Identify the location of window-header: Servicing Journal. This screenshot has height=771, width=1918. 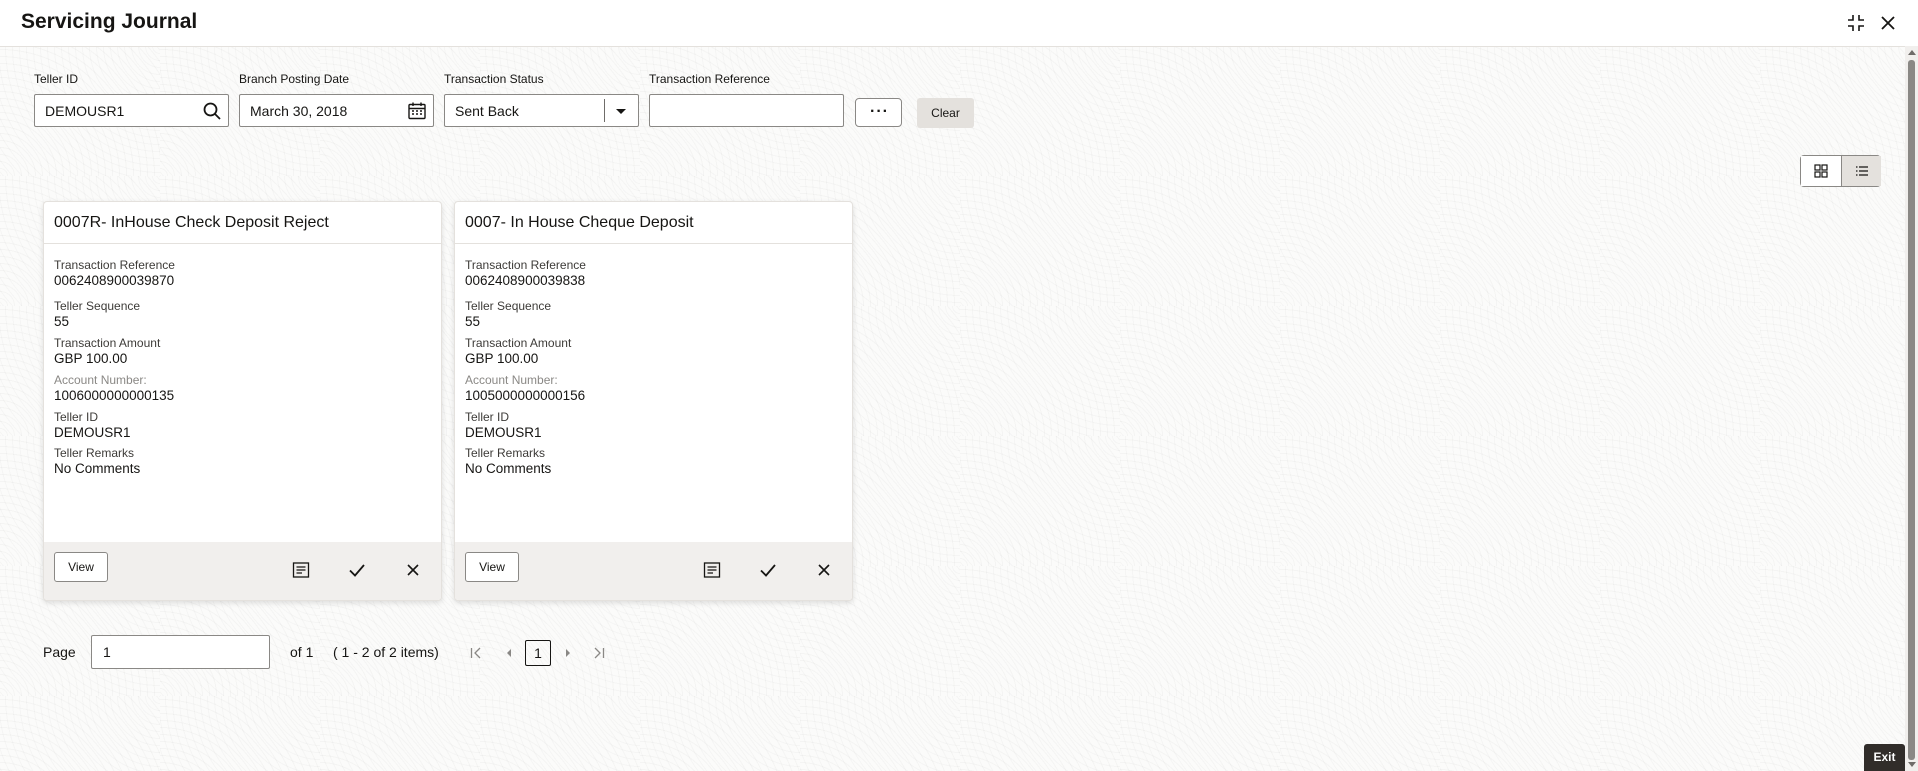
(959, 23).